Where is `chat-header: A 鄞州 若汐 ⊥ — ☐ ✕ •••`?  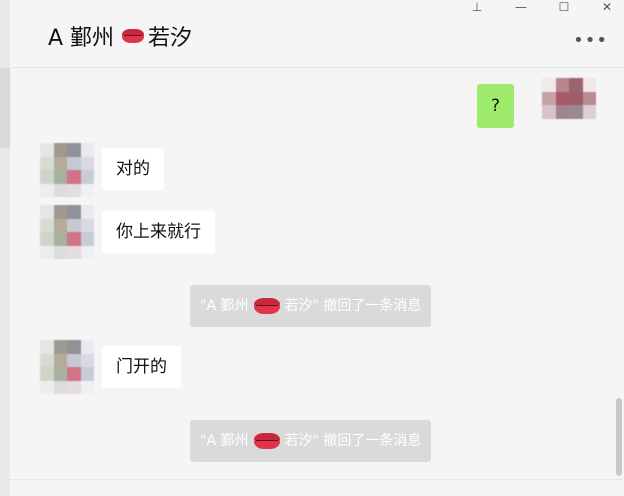
chat-header: A 鄞州 若汐 ⊥ — ☐ ✕ ••• is located at coordinates (317, 34).